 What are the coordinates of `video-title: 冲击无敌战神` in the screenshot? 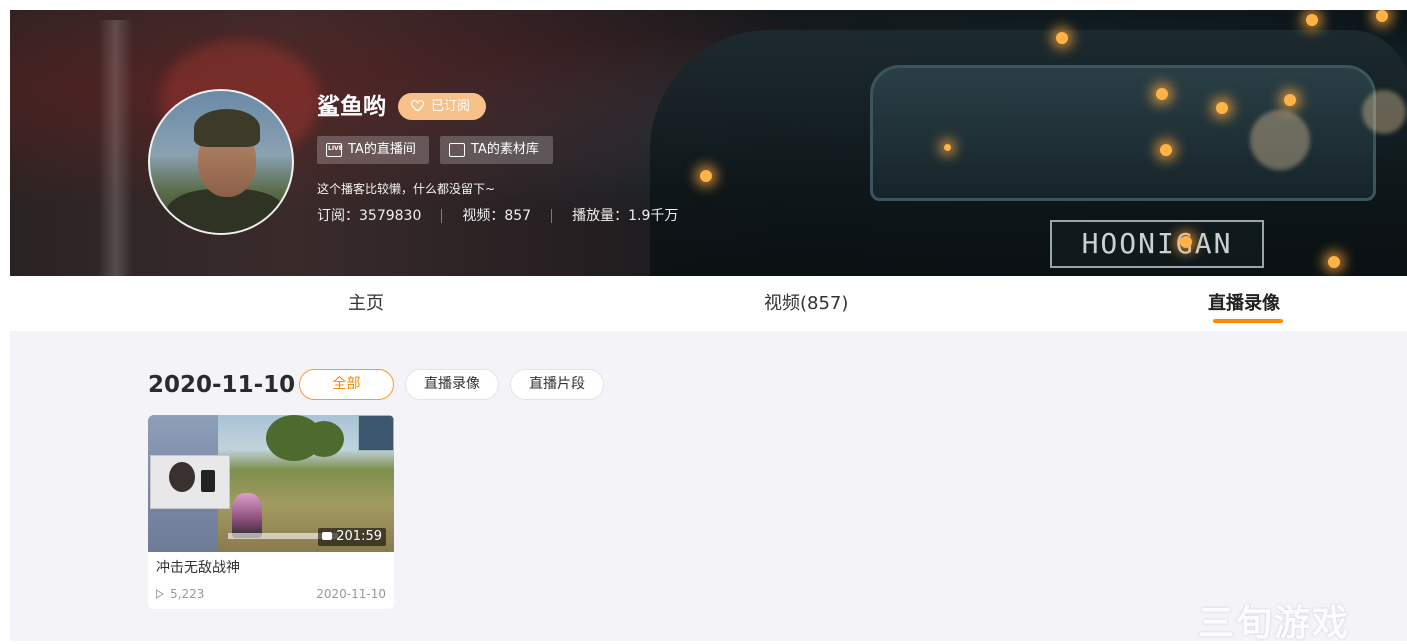 It's located at (198, 568).